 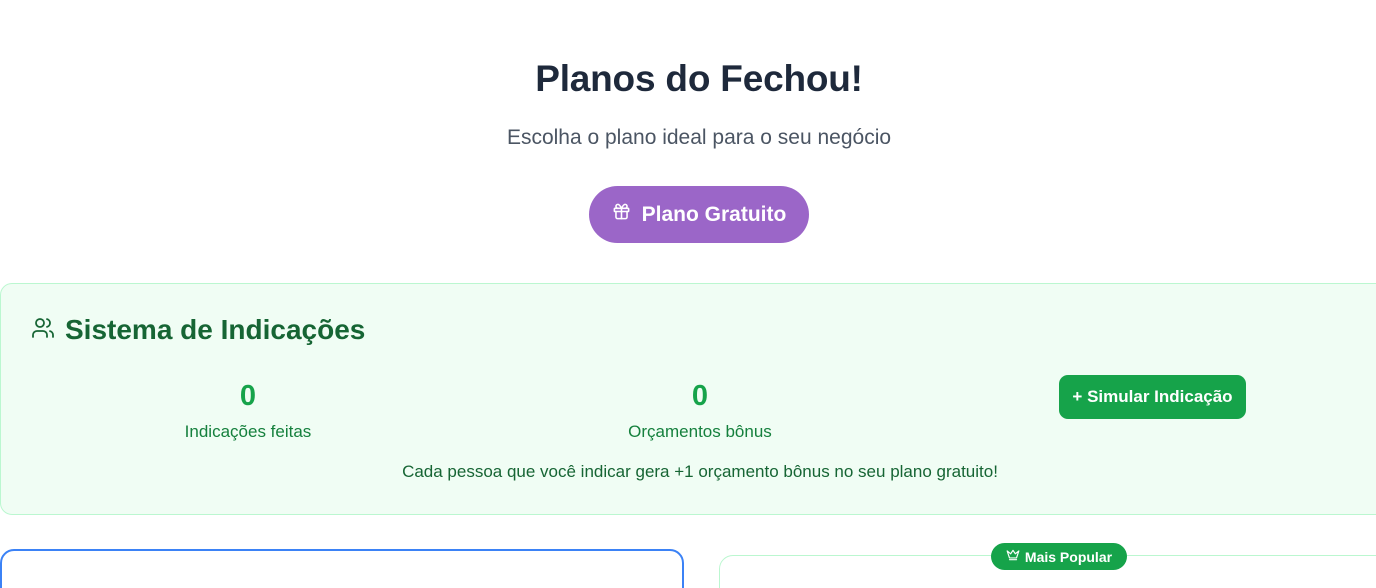 What do you see at coordinates (700, 396) in the screenshot?
I see `bonus-quotes-value: 0` at bounding box center [700, 396].